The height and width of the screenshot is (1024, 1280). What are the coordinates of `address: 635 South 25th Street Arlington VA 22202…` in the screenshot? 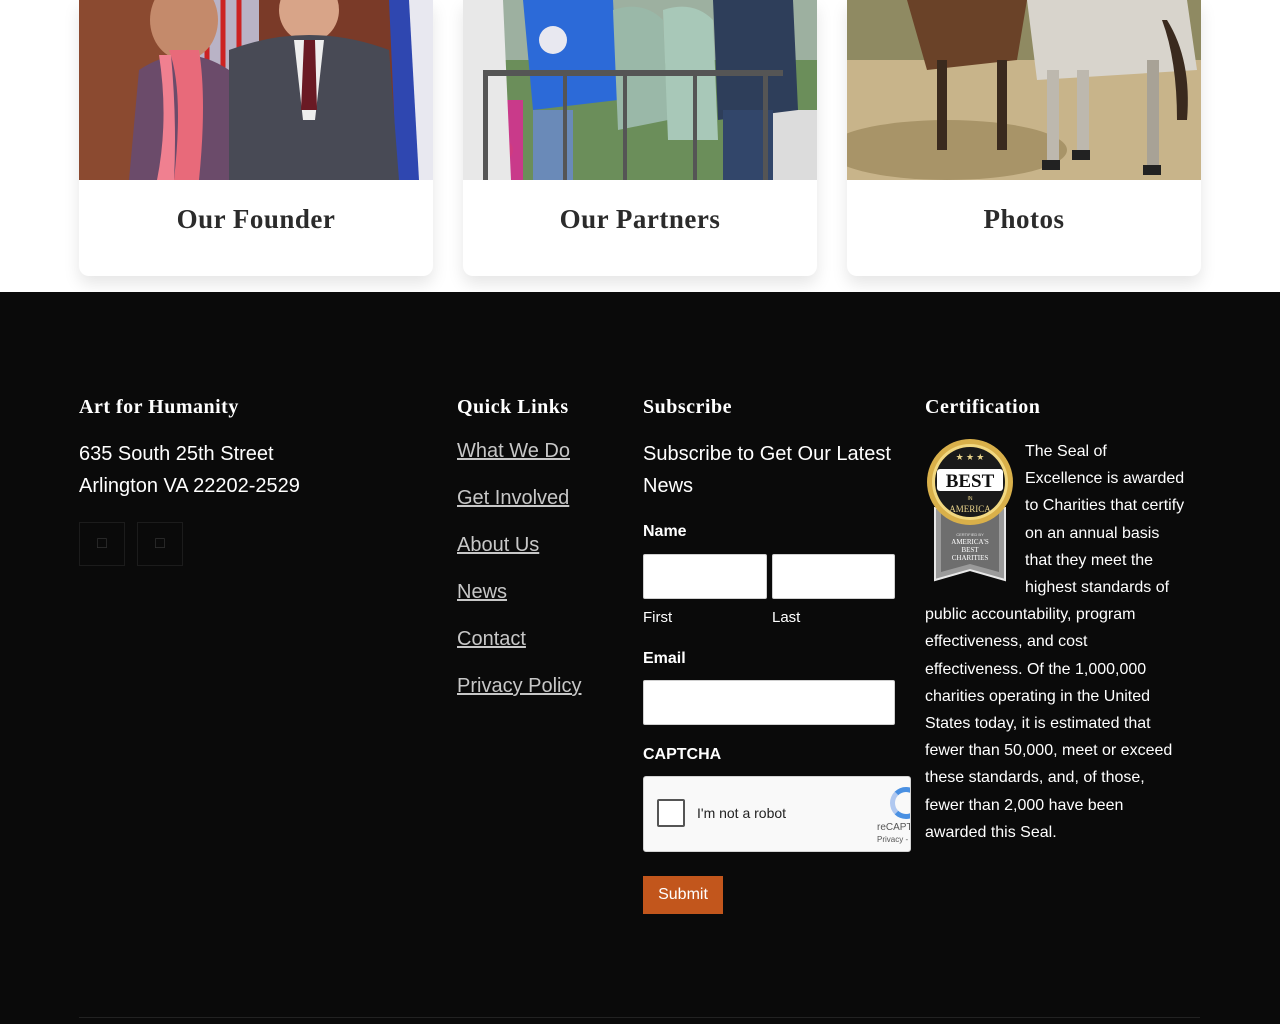 It's located at (189, 470).